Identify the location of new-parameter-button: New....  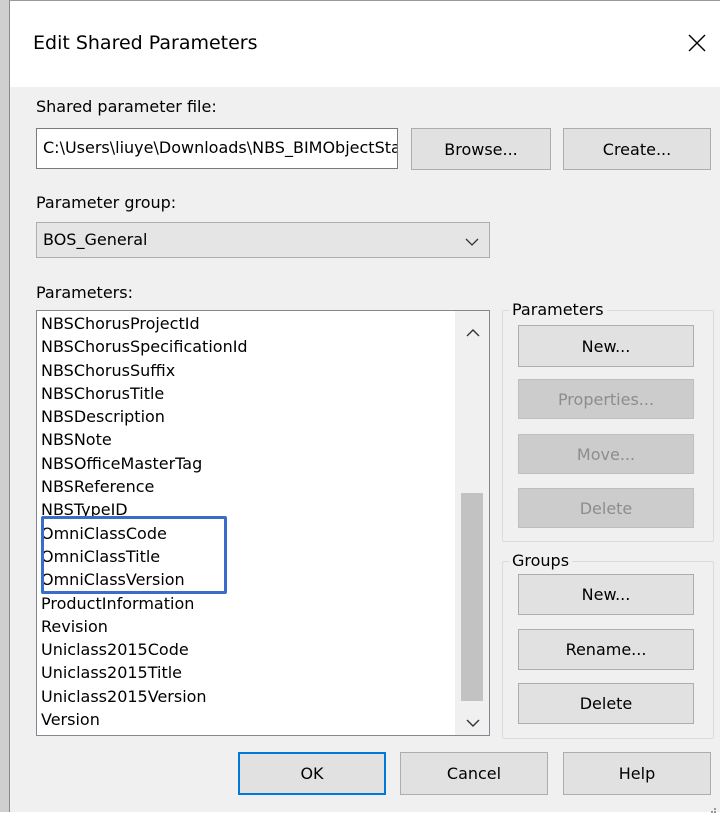
(606, 346).